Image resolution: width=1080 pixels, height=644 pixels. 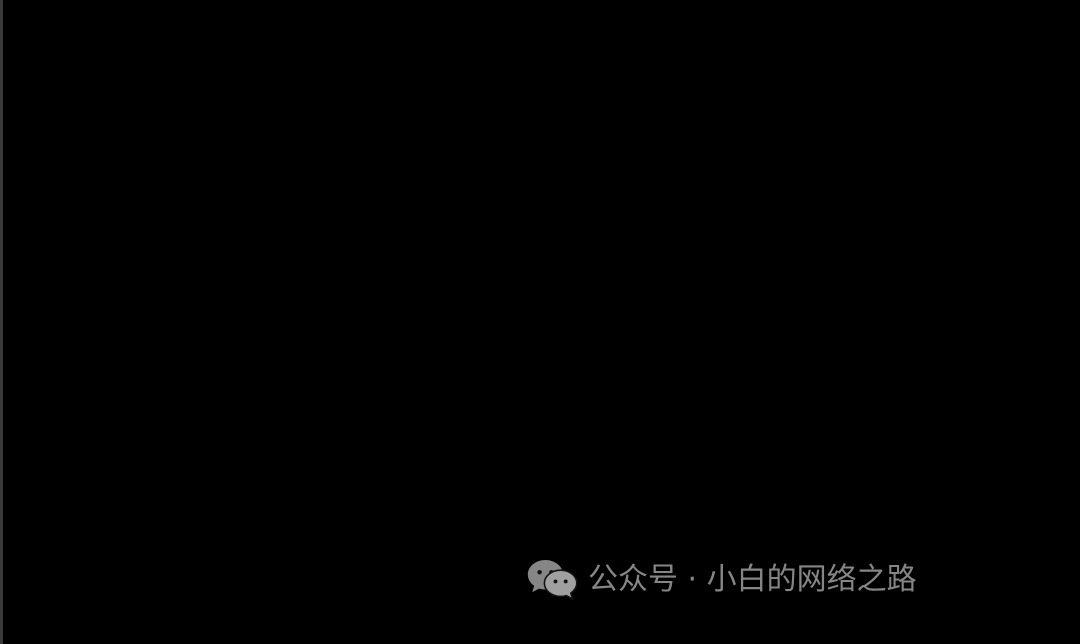 I want to click on watermark-text: 公众号 · 小白的网络之路, so click(x=752, y=579).